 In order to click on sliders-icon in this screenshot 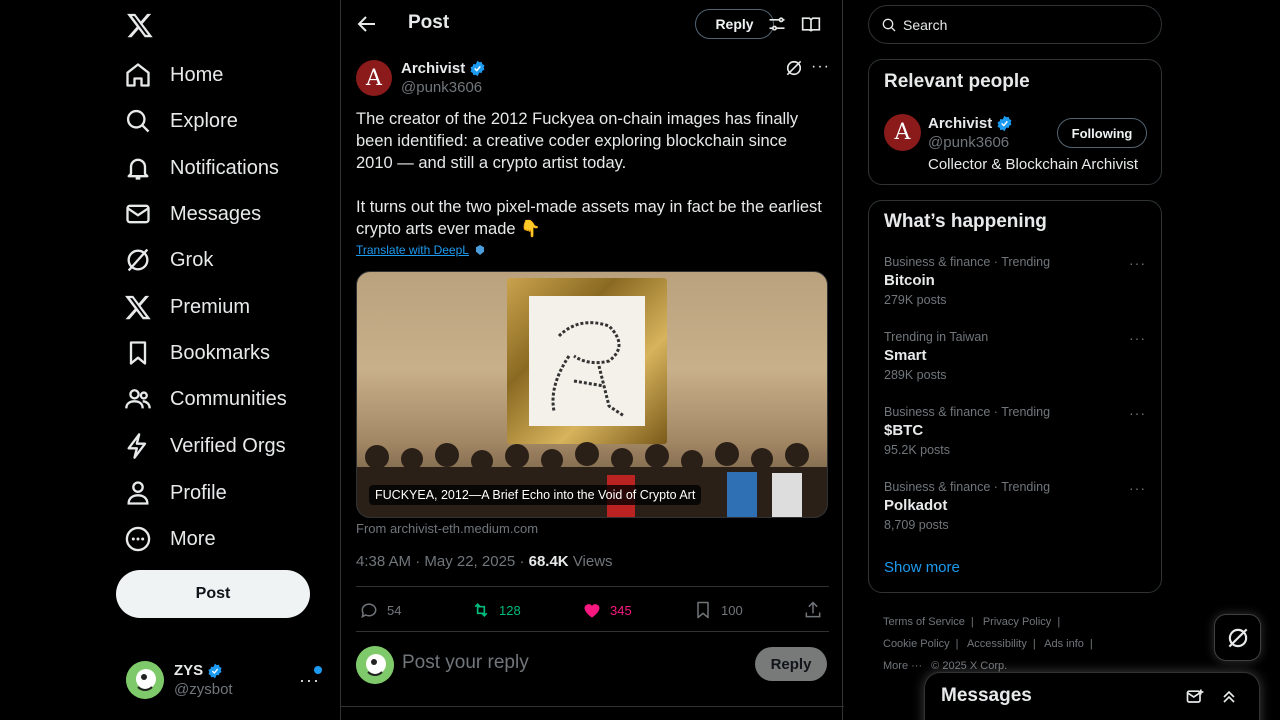, I will do `click(777, 24)`.